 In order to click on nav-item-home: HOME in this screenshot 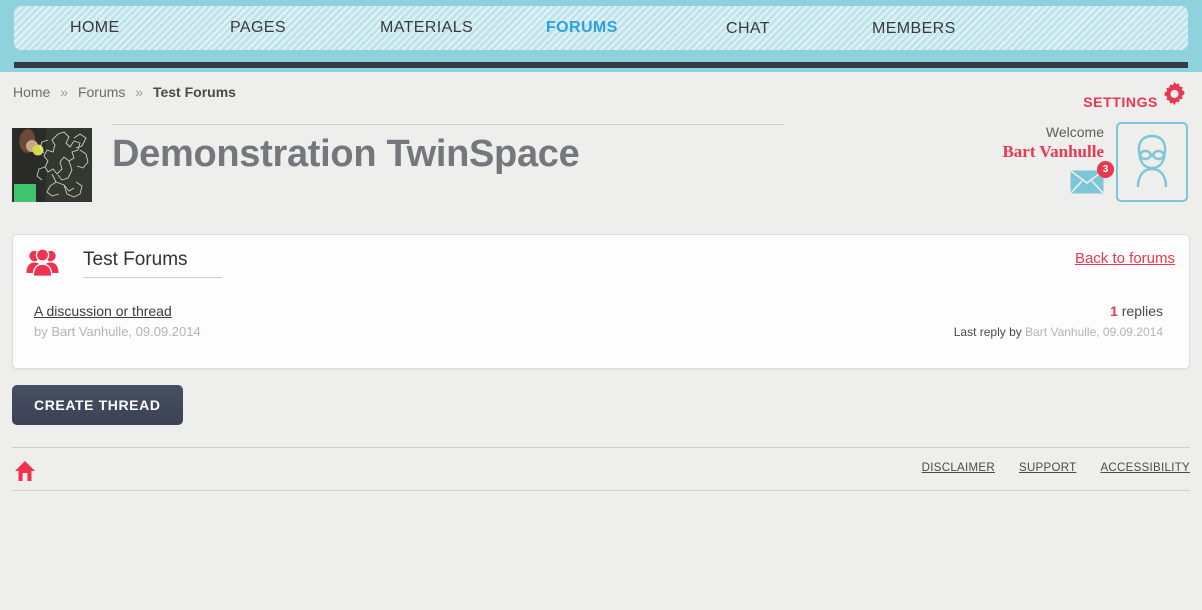, I will do `click(95, 28)`.